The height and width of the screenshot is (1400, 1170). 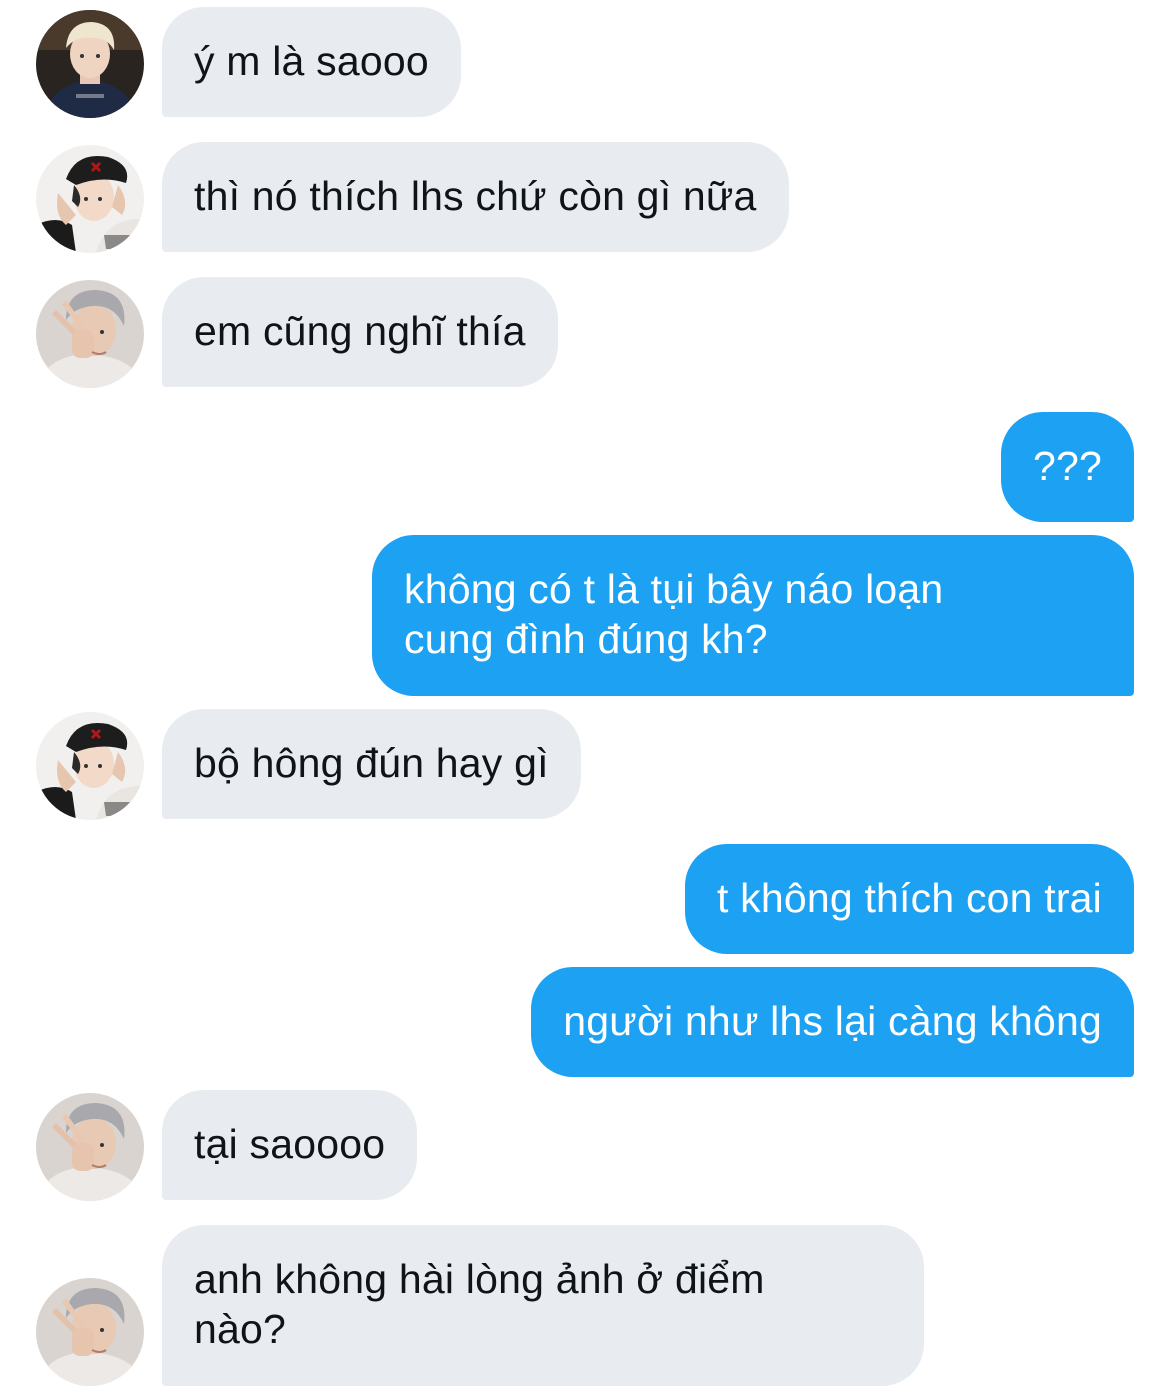 I want to click on message-text: ???, so click(x=1067, y=466).